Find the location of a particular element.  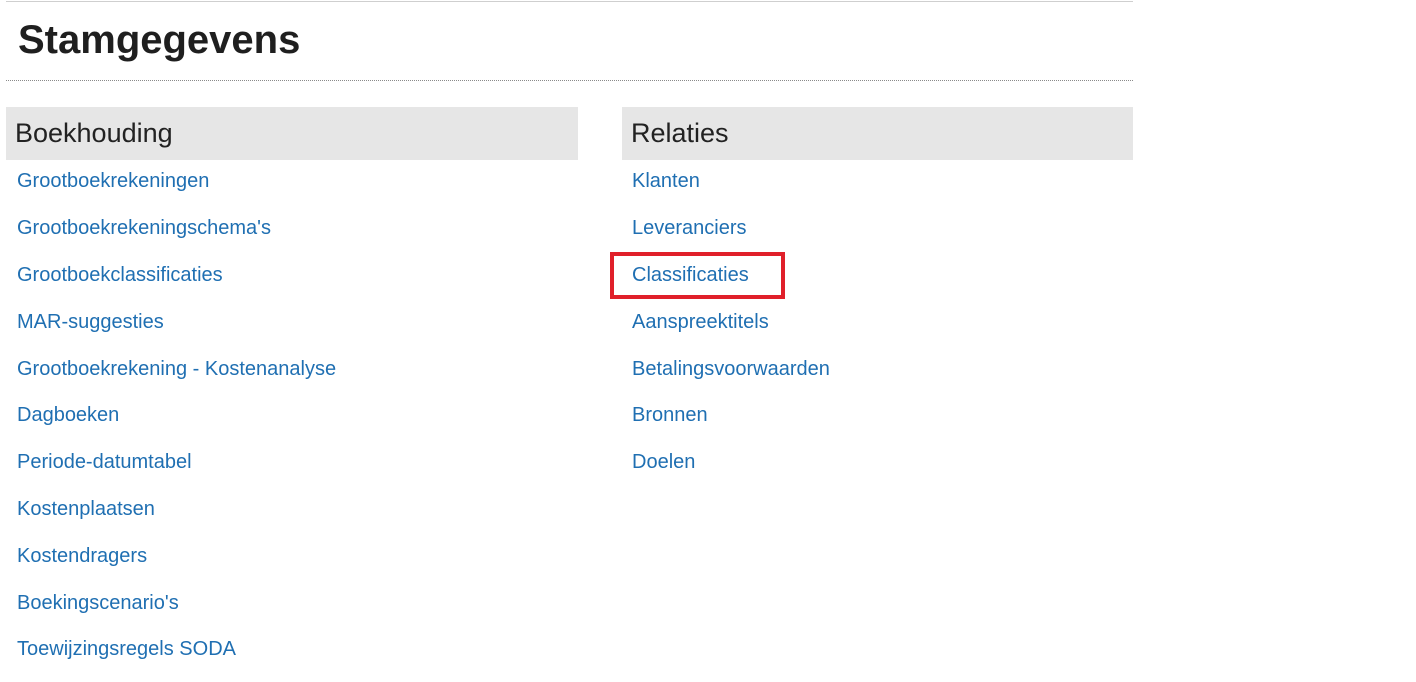

link-grootboekrekeningschemas: Grootboekrekeningschema's is located at coordinates (138, 228).